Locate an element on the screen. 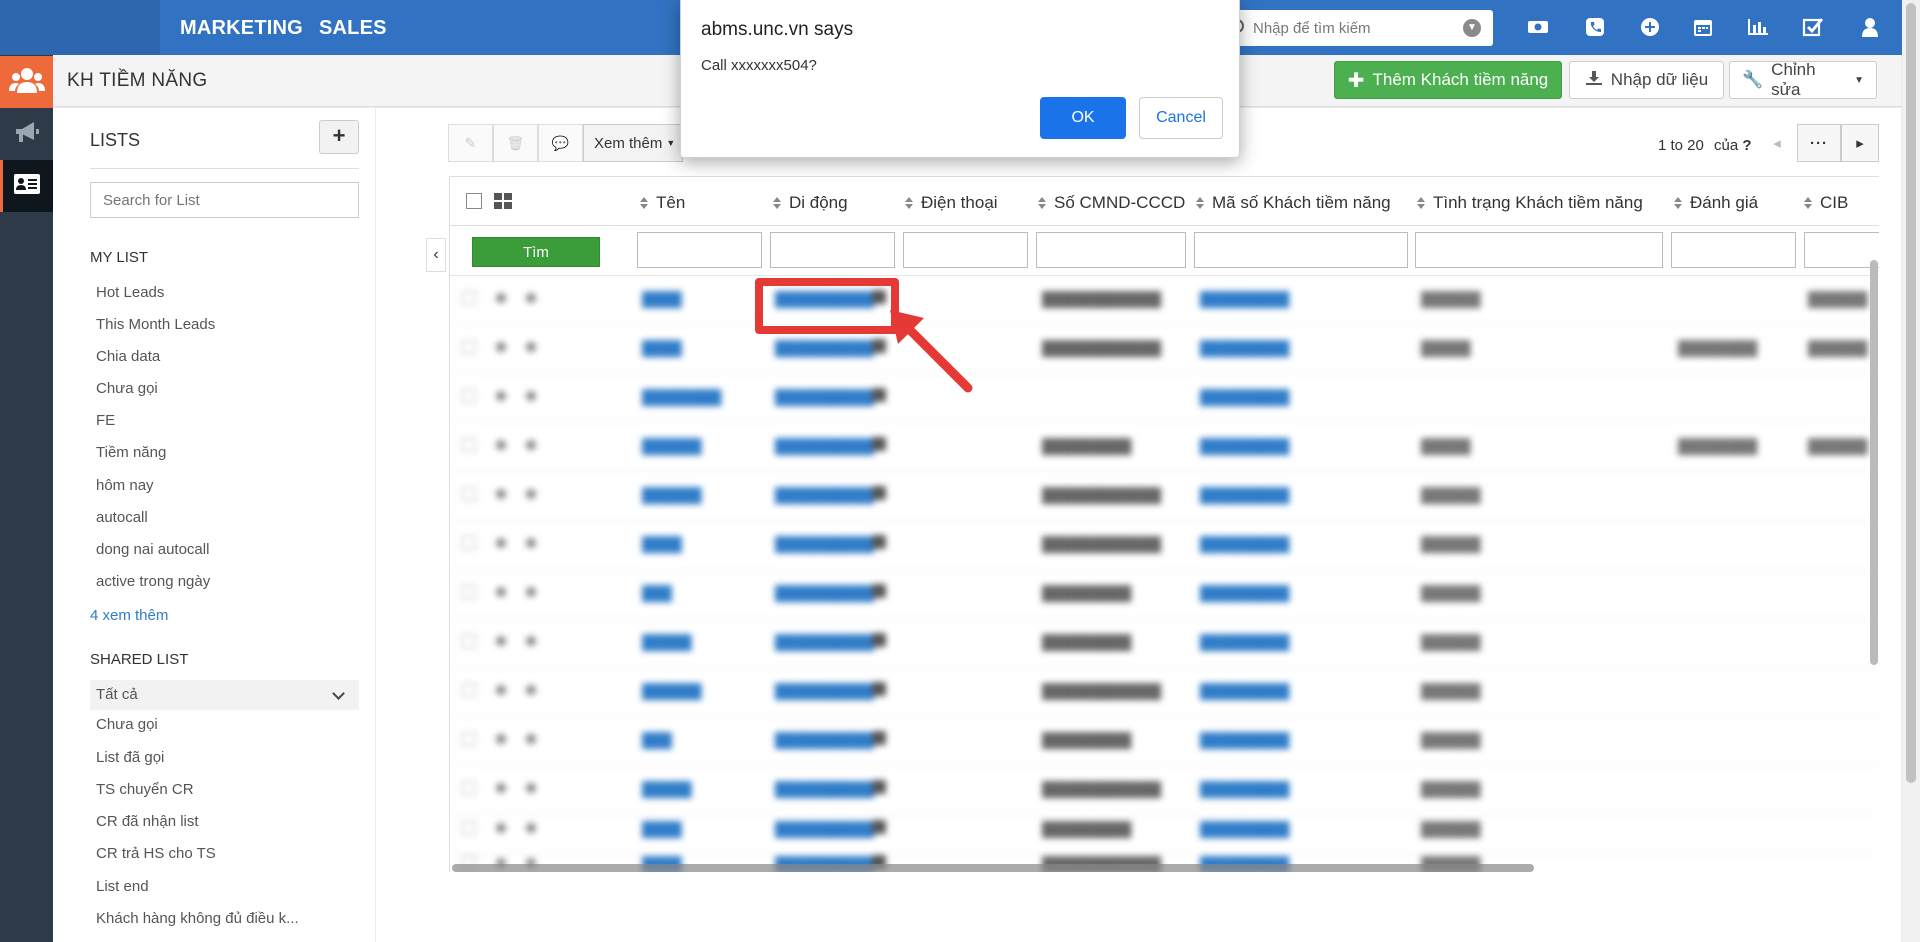 The height and width of the screenshot is (942, 1920). search-button: Tìm is located at coordinates (536, 252).